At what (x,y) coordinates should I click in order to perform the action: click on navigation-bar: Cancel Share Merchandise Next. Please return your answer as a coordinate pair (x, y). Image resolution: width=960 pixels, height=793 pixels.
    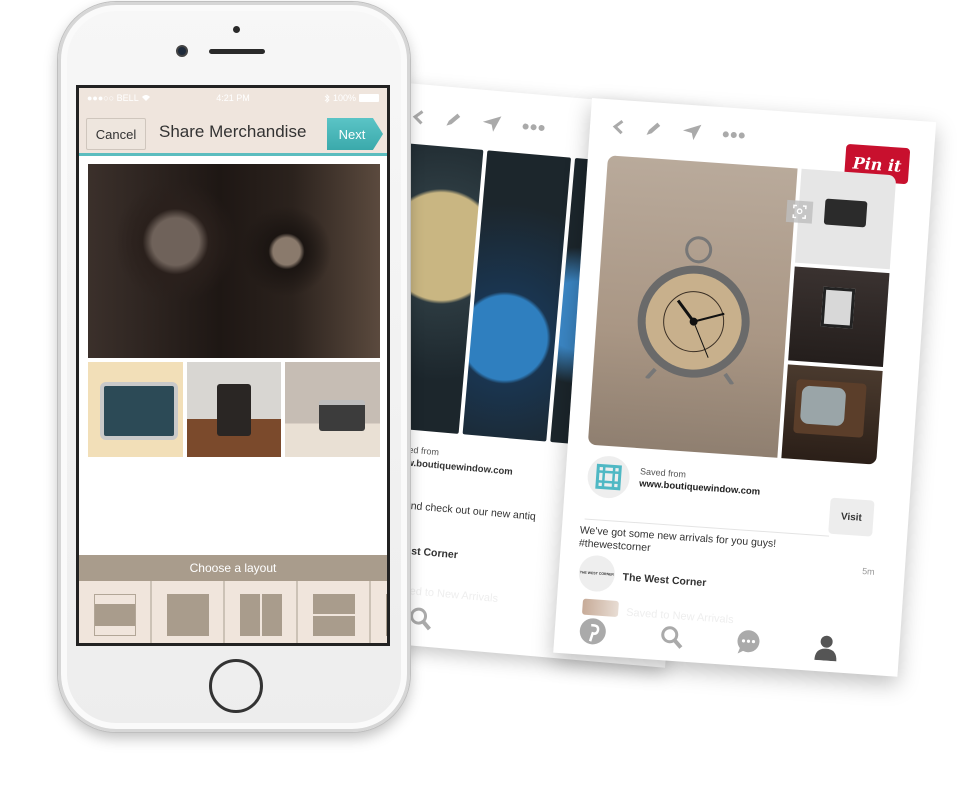
    Looking at the image, I should click on (233, 132).